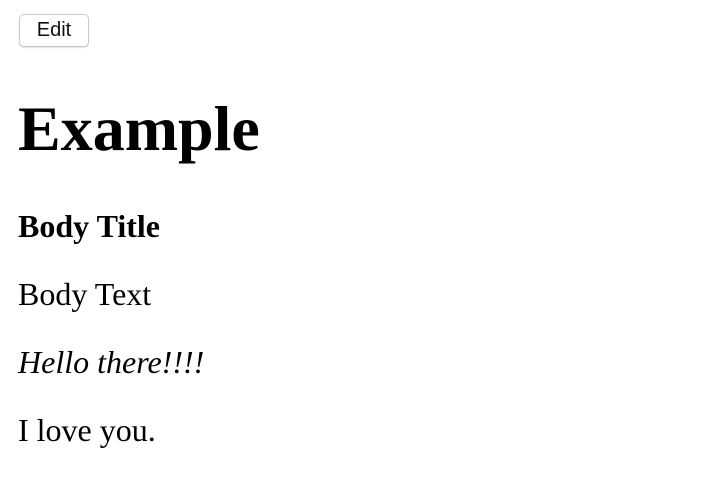  Describe the element at coordinates (89, 226) in the screenshot. I see `body-title: Body Title` at that location.